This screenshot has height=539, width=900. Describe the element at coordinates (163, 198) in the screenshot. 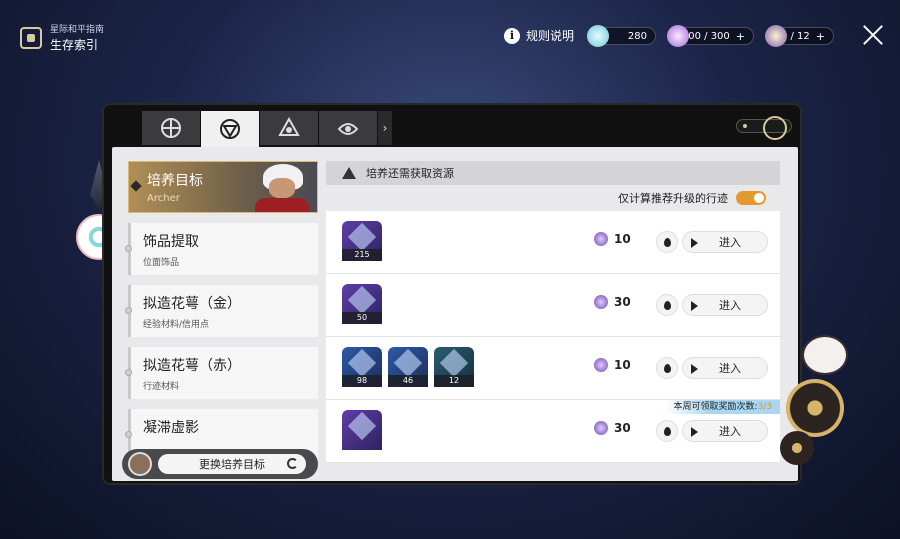

I see `target-character-name: Archer` at that location.